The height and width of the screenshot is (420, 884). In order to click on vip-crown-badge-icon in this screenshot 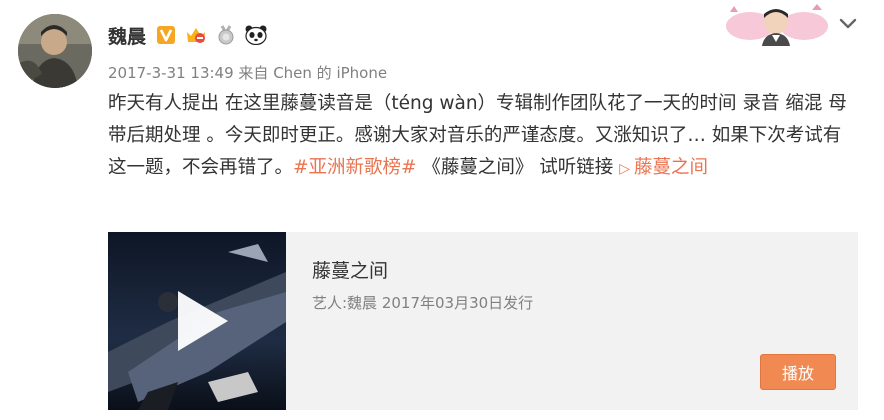, I will do `click(196, 35)`.